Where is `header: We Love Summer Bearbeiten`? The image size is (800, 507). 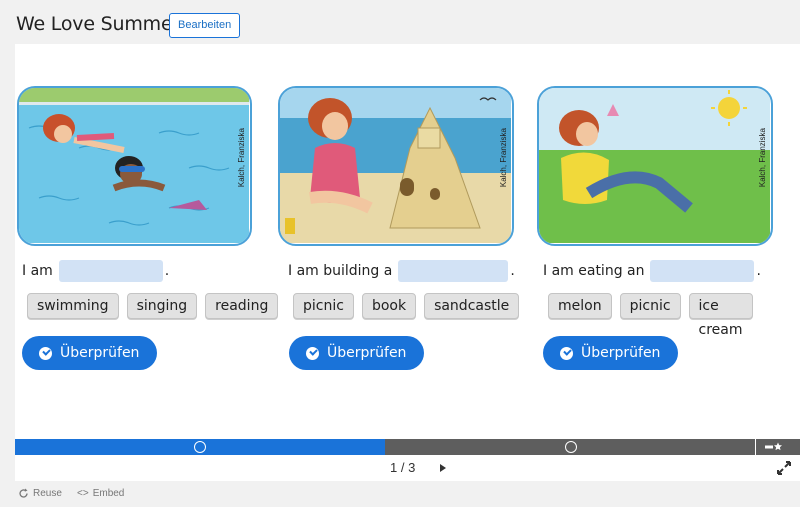
header: We Love Summer Bearbeiten is located at coordinates (400, 22).